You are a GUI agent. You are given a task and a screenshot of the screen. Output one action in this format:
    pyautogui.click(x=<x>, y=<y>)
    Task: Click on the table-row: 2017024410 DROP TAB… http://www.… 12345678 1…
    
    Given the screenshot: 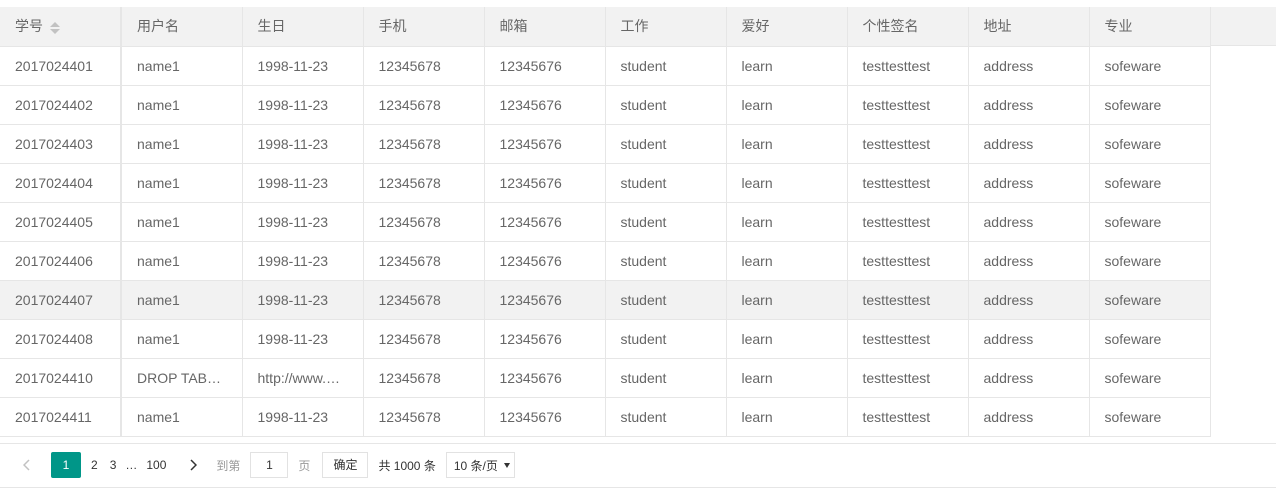 What is the action you would take?
    pyautogui.click(x=605, y=378)
    